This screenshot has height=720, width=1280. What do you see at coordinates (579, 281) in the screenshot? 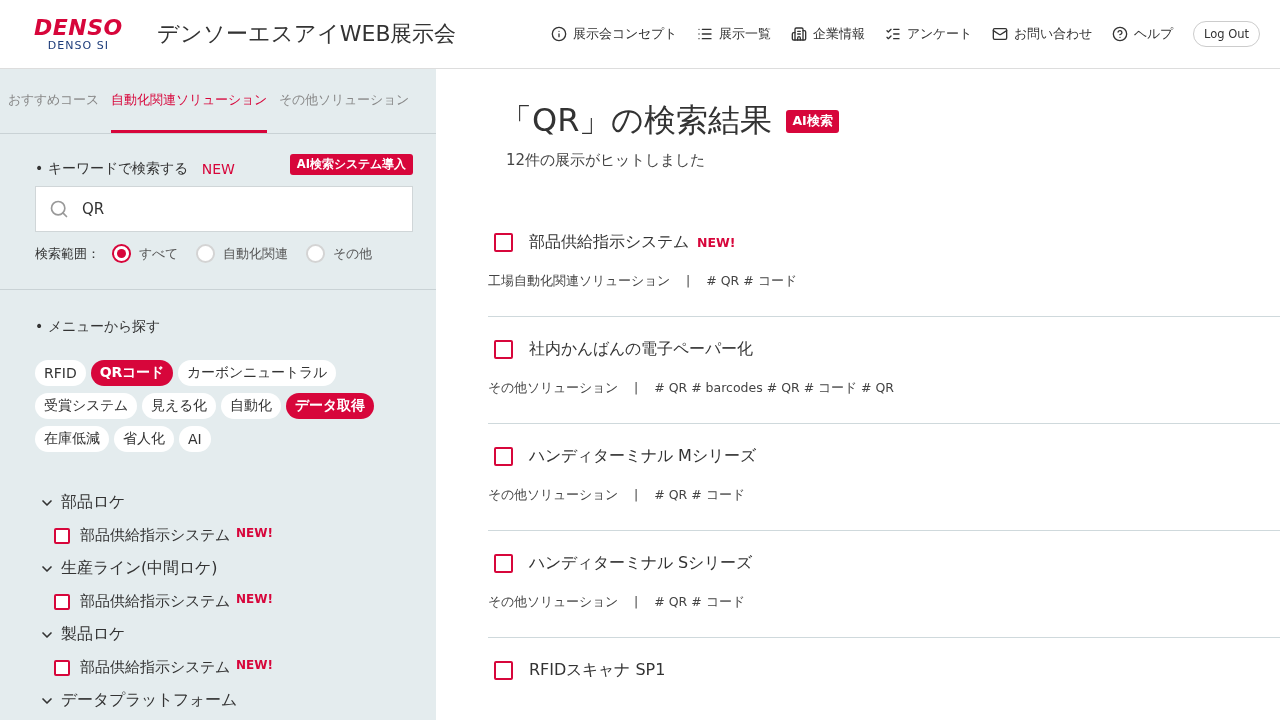
I see `result-category: 工場自動化関連ソリューション` at bounding box center [579, 281].